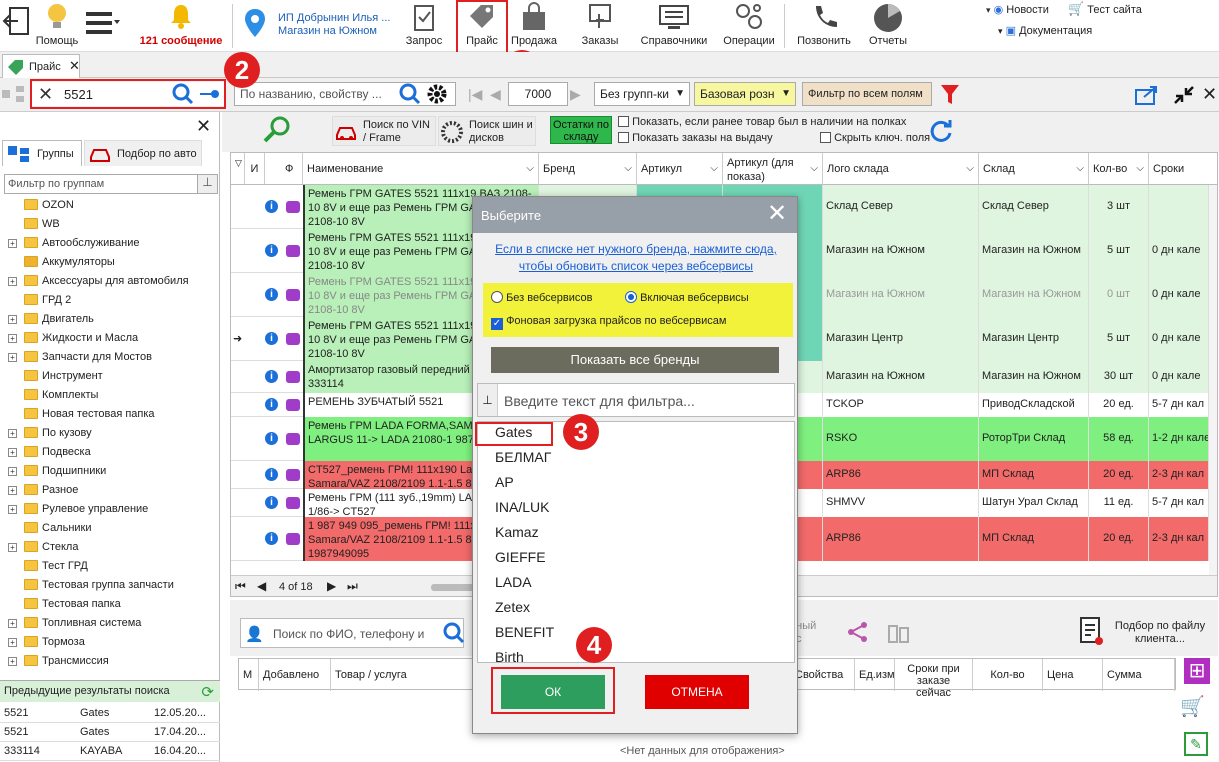  What do you see at coordinates (745, 94) in the screenshot?
I see `price-type-select: Базовая розн ▼` at bounding box center [745, 94].